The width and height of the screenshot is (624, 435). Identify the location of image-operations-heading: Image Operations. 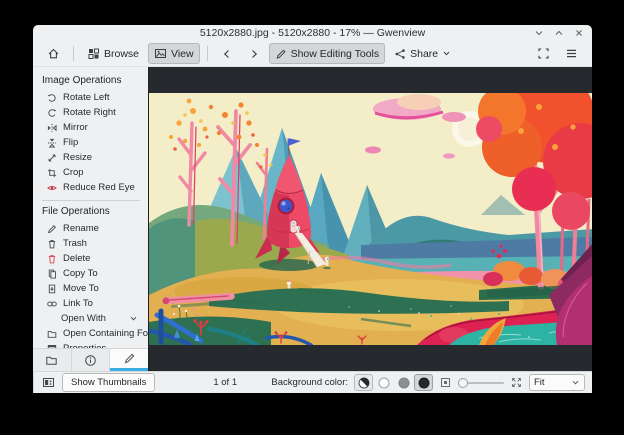
(82, 80).